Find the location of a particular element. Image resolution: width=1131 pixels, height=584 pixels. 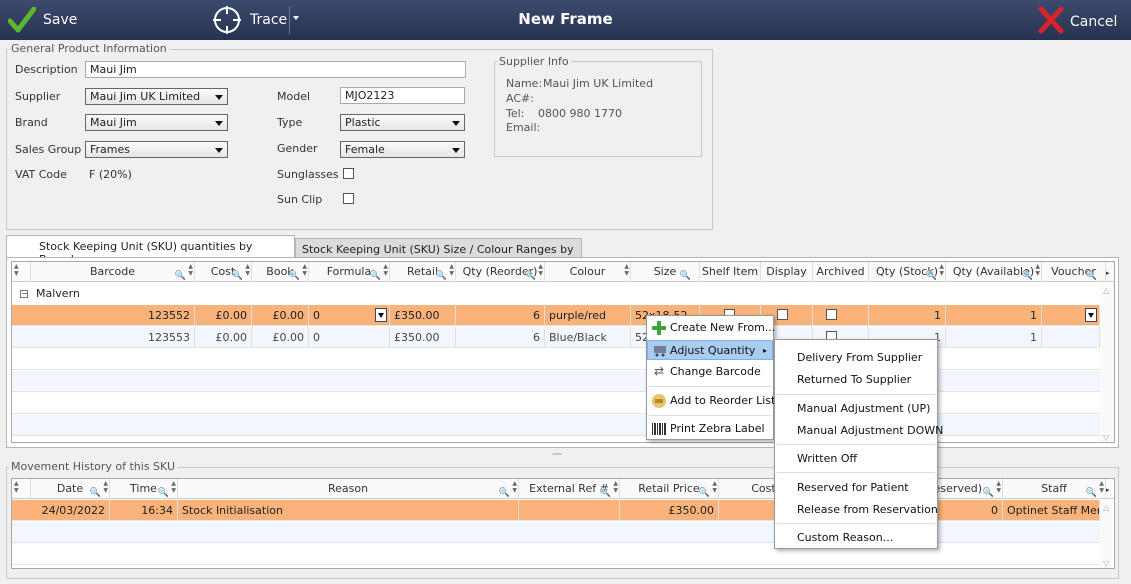

formula-dropdown is located at coordinates (381, 315).